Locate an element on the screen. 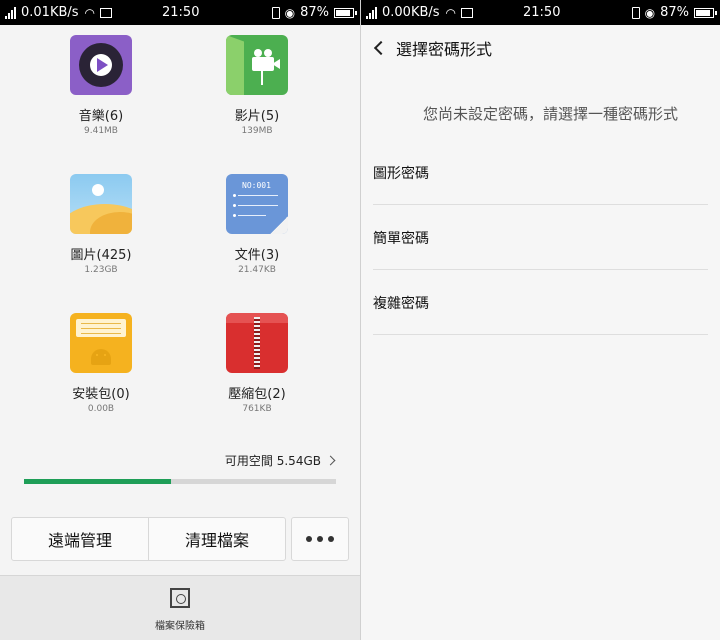 The height and width of the screenshot is (640, 720). category-name: 音樂(6) is located at coordinates (101, 116).